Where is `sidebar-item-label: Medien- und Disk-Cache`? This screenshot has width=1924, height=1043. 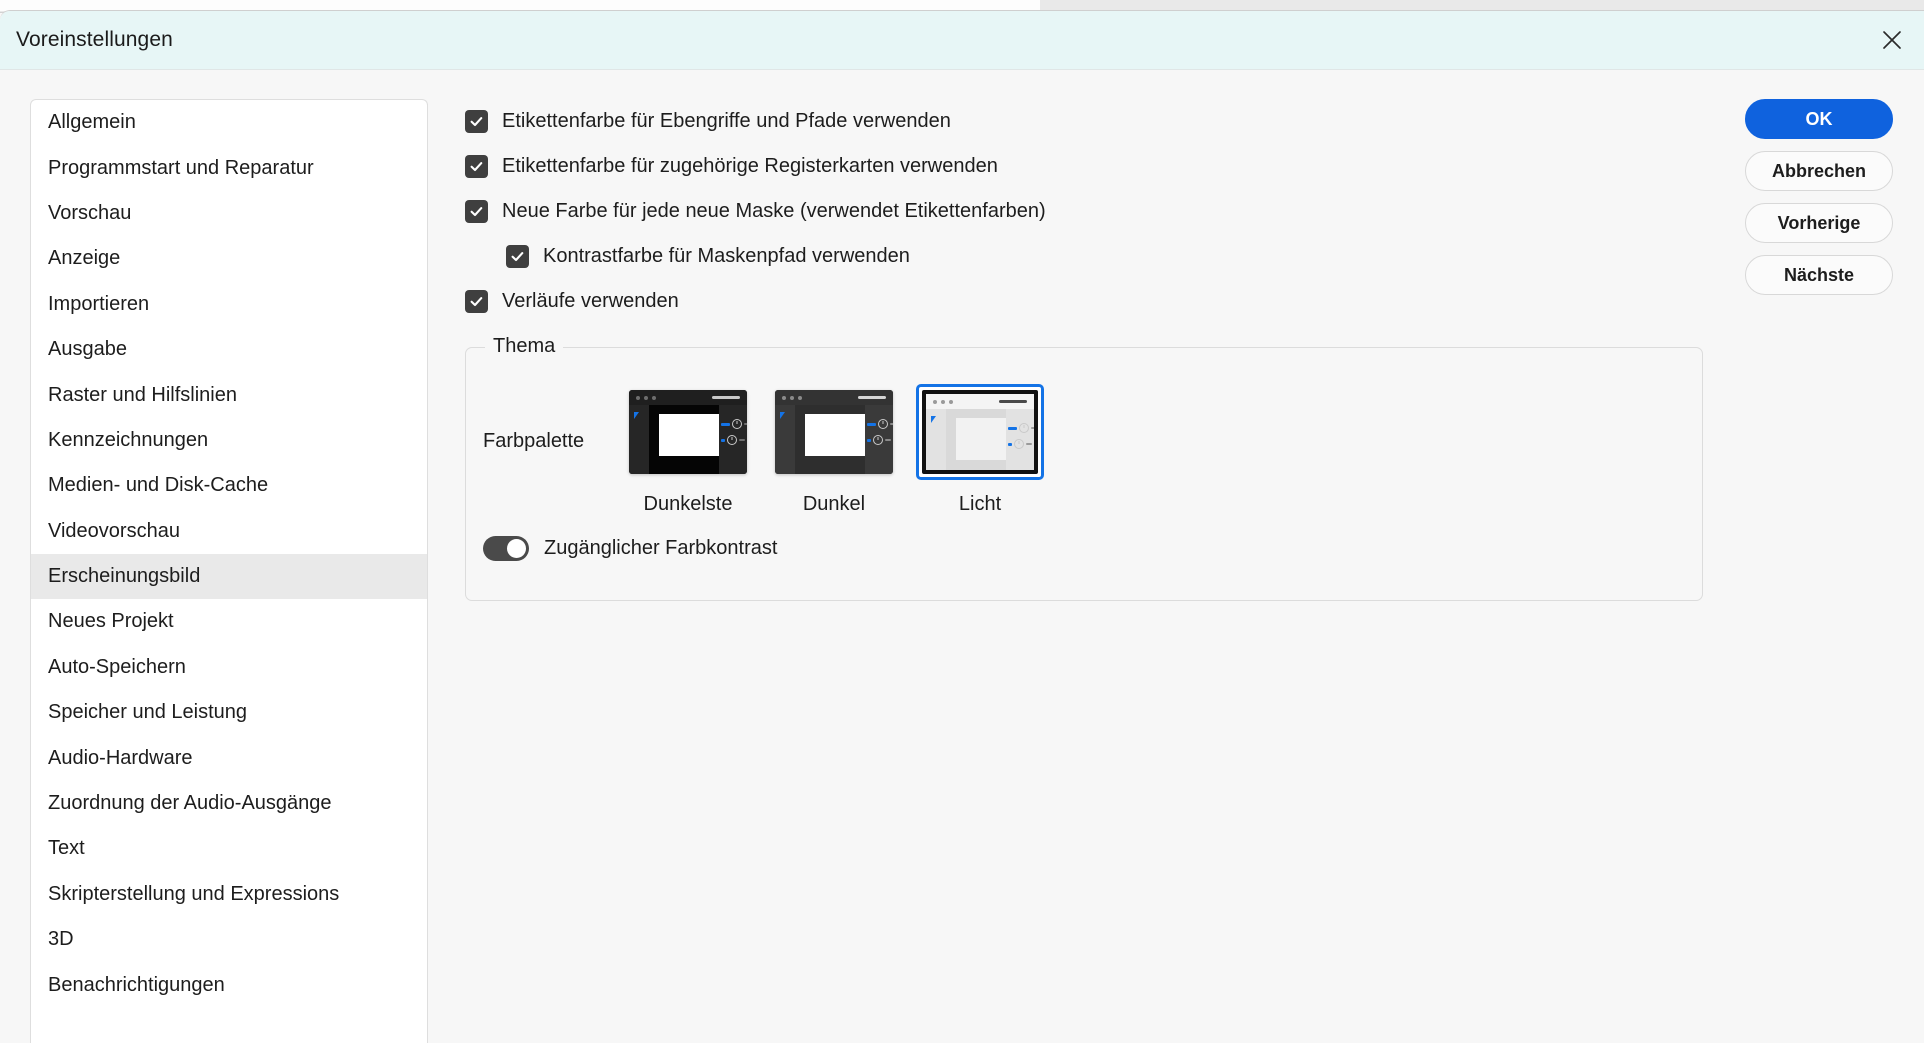 sidebar-item-label: Medien- und Disk-Cache is located at coordinates (158, 485).